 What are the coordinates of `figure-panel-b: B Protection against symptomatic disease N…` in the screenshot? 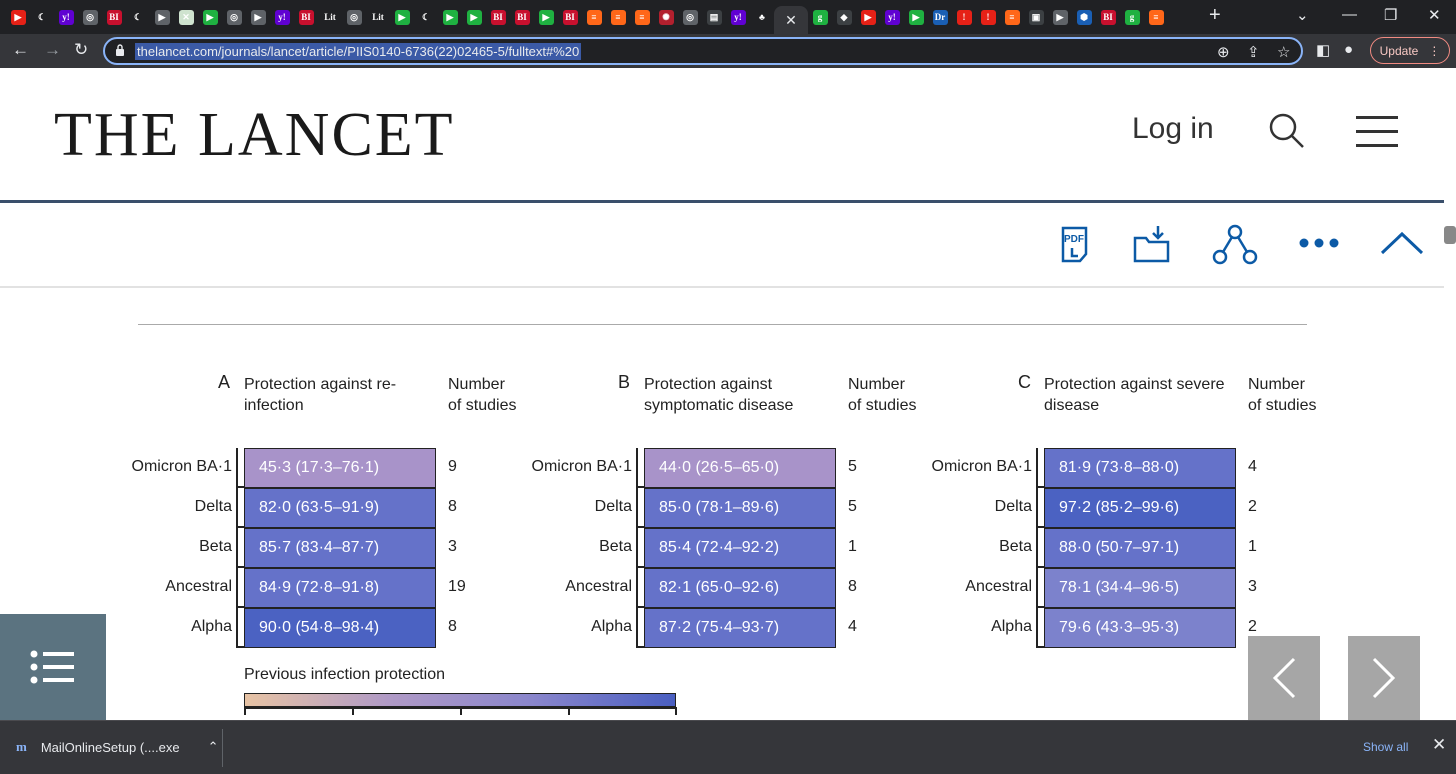 It's located at (754, 515).